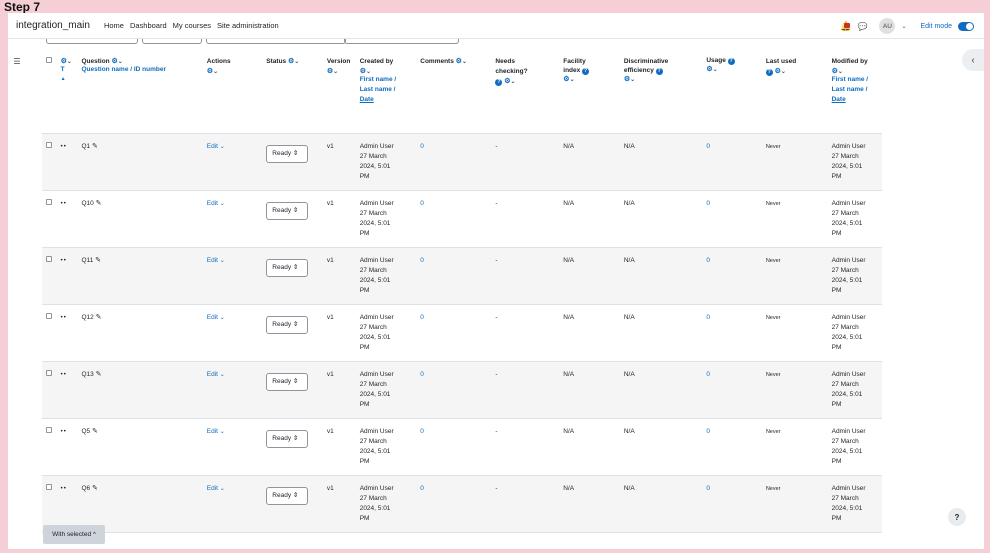  Describe the element at coordinates (49, 60) in the screenshot. I see `select-all-checkbox` at that location.